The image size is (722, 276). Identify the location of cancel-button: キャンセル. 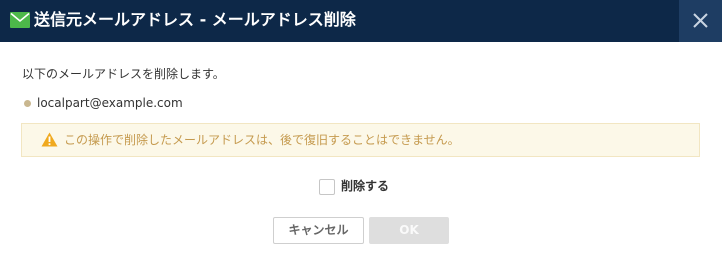
(318, 230).